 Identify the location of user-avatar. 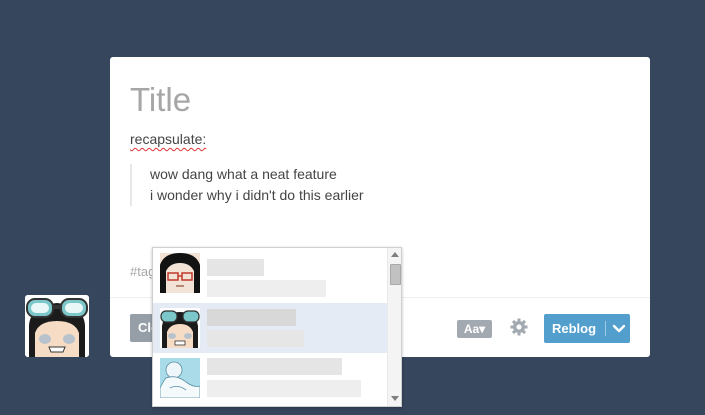
(57, 326).